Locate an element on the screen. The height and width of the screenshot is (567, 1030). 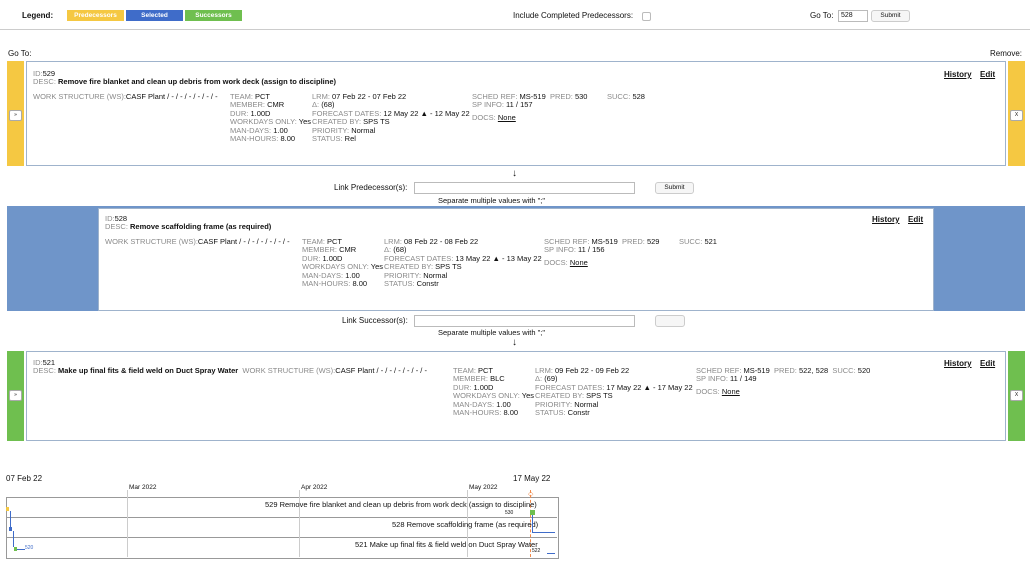
succ-expand-button: » is located at coordinates (15, 395).